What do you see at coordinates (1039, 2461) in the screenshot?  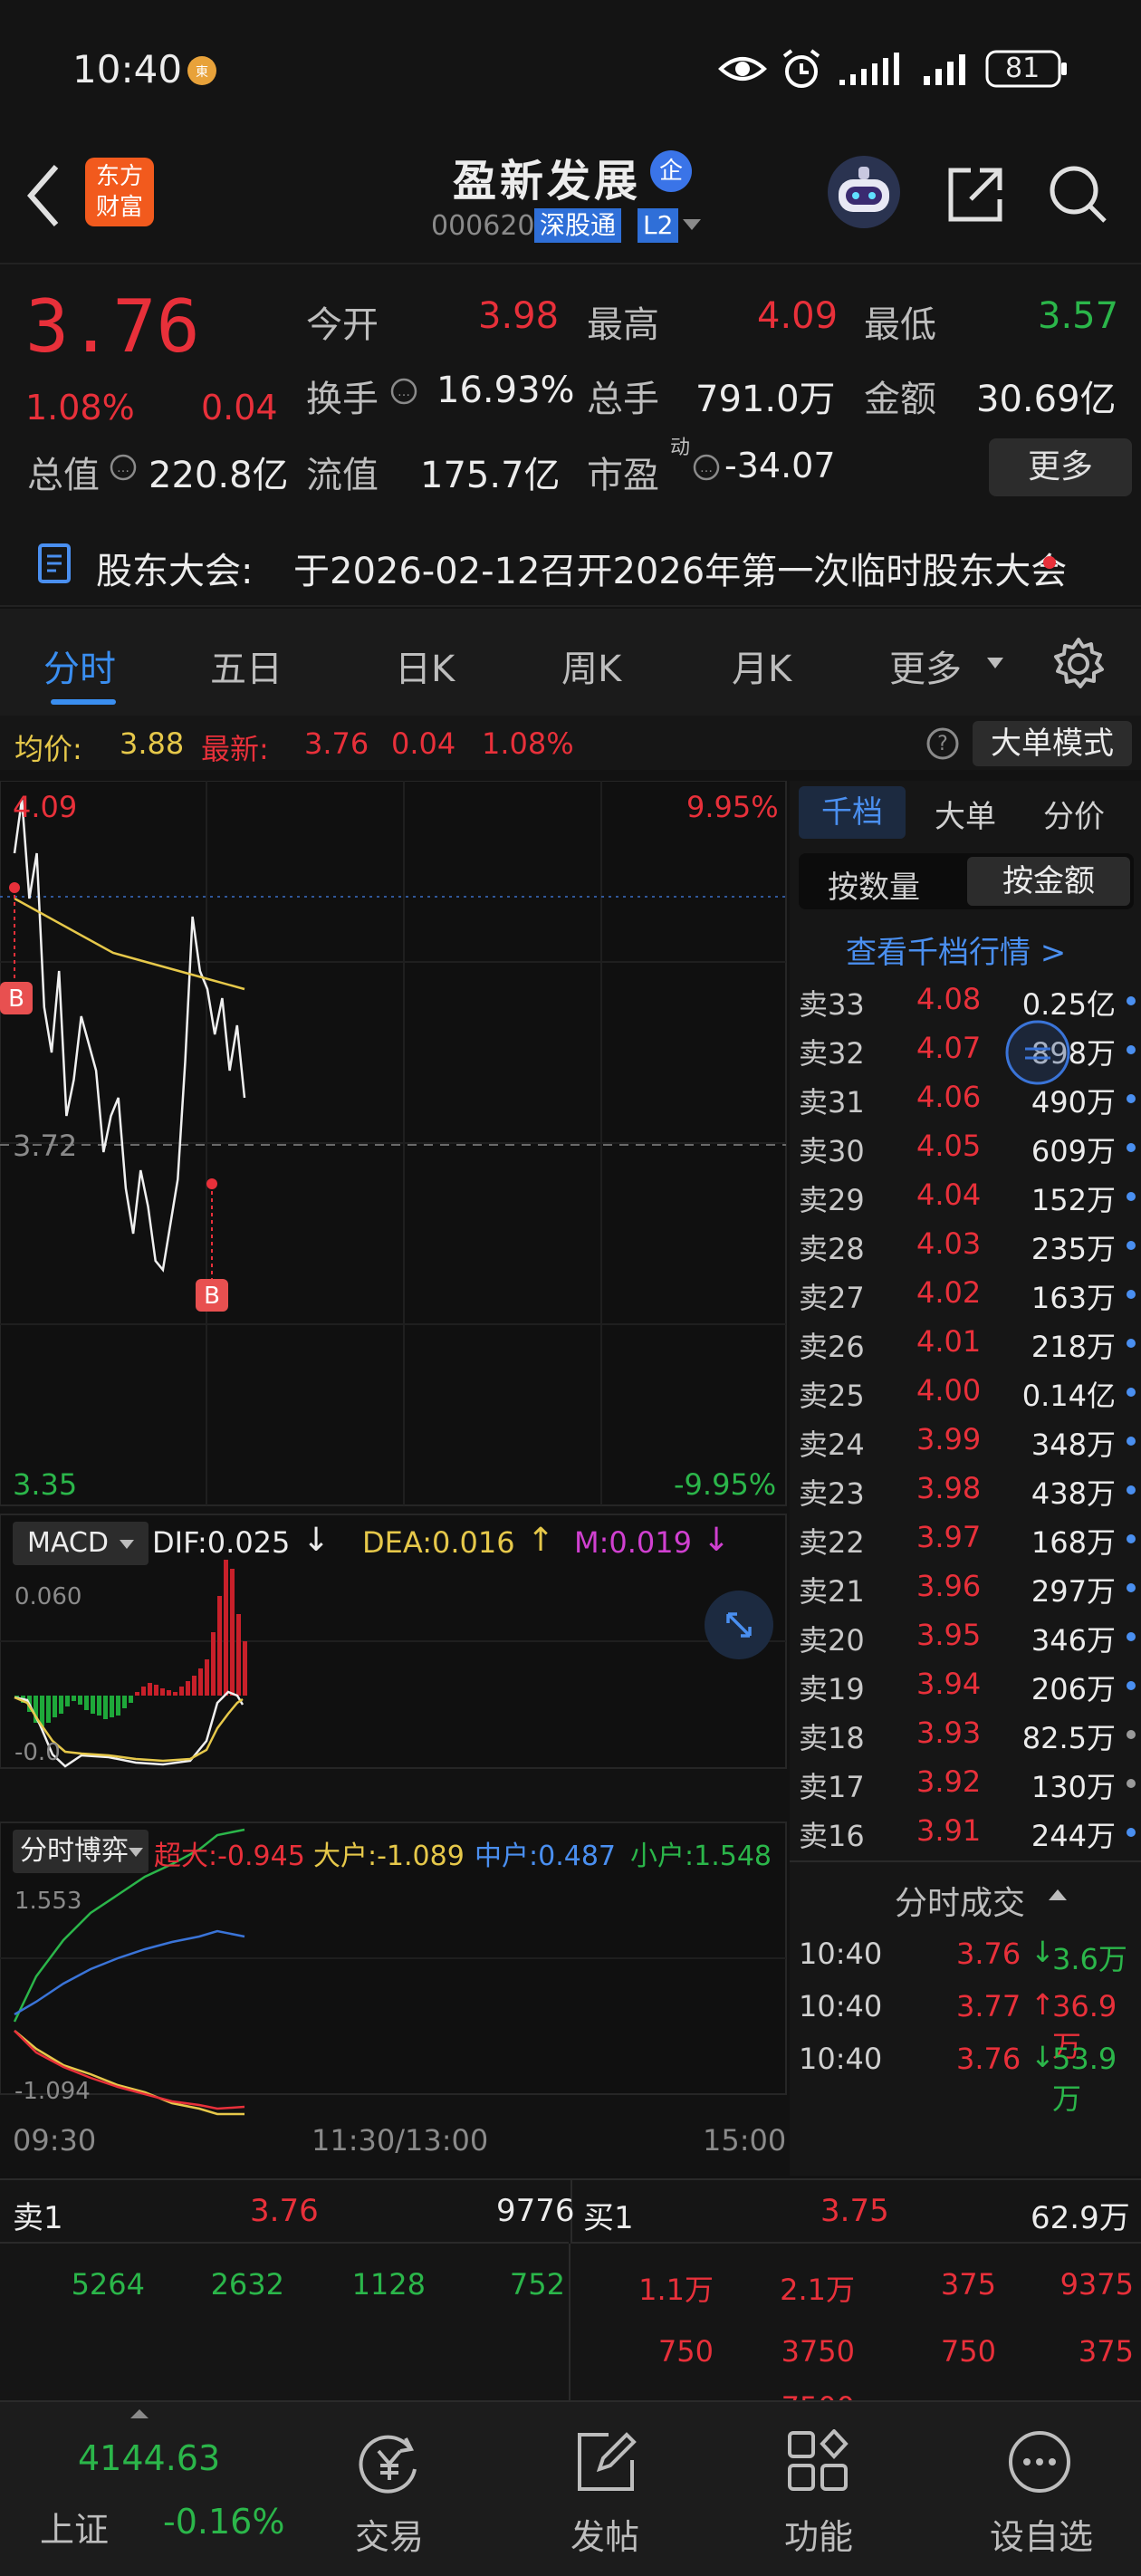 I see `more-dots-icon` at bounding box center [1039, 2461].